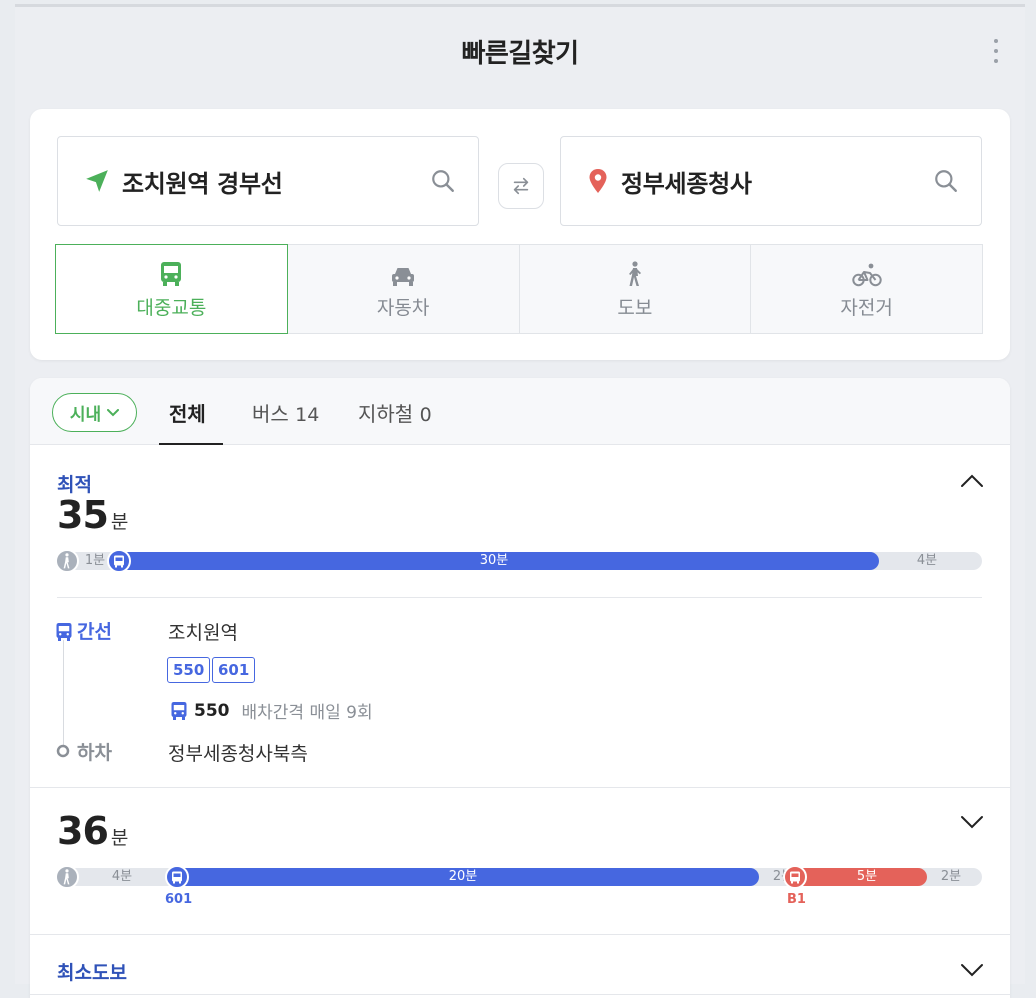 The image size is (1036, 998). I want to click on bus-interval-info: 550 배차간격 매일 9회, so click(271, 710).